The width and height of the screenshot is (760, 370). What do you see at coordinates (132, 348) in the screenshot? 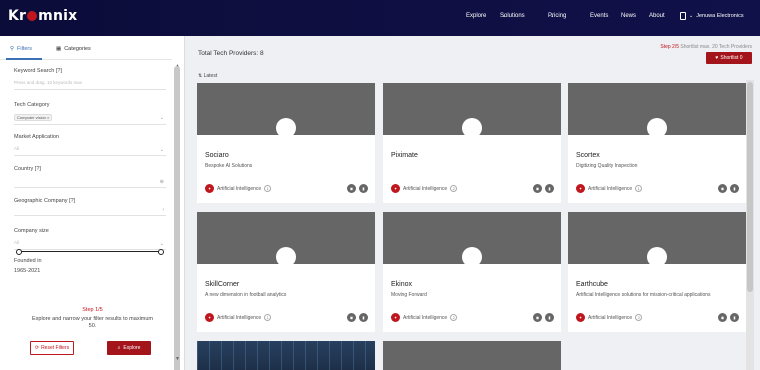
I see `explore-label: Explore` at bounding box center [132, 348].